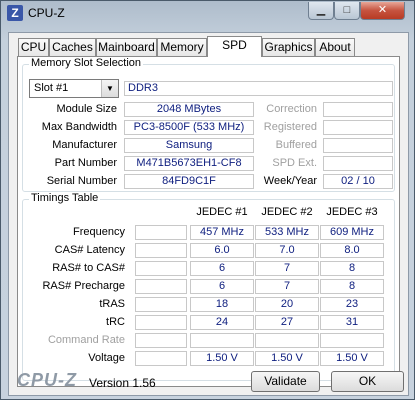 Image resolution: width=415 pixels, height=400 pixels. What do you see at coordinates (189, 163) in the screenshot?
I see `part-number-value: M471B5673EH1-CF8` at bounding box center [189, 163].